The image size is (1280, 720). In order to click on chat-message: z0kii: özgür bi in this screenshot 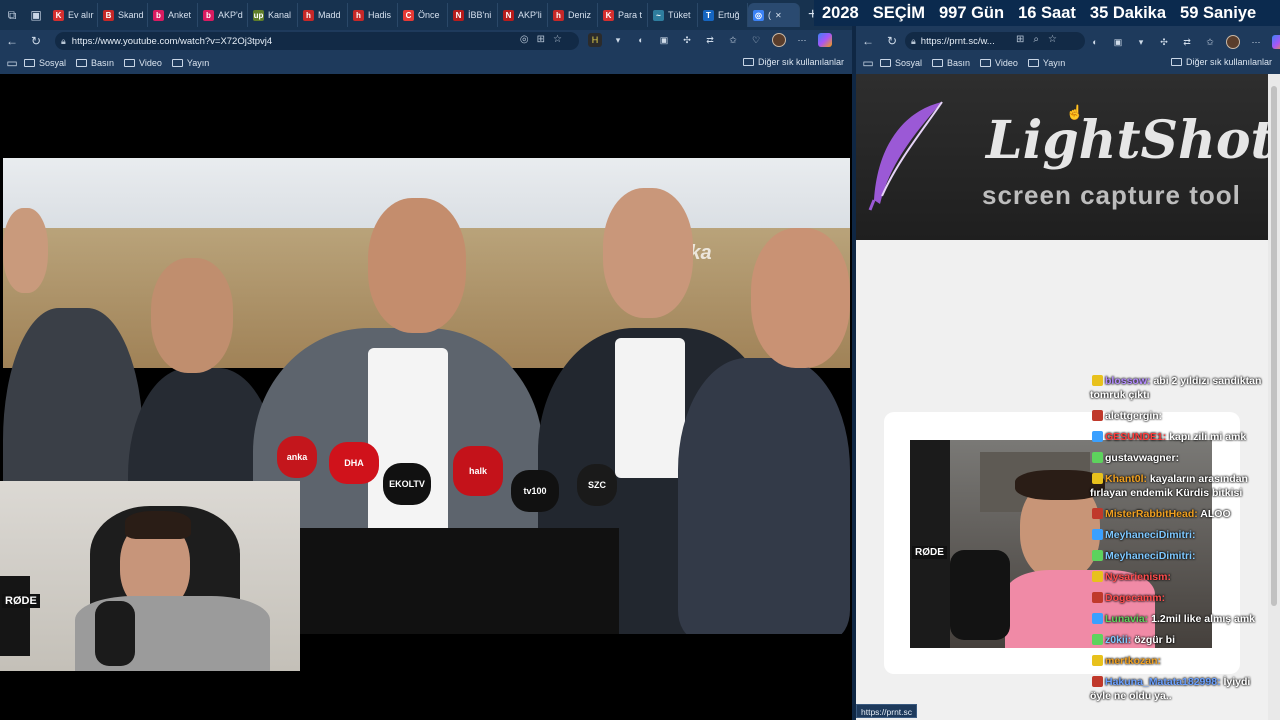, I will do `click(1179, 640)`.